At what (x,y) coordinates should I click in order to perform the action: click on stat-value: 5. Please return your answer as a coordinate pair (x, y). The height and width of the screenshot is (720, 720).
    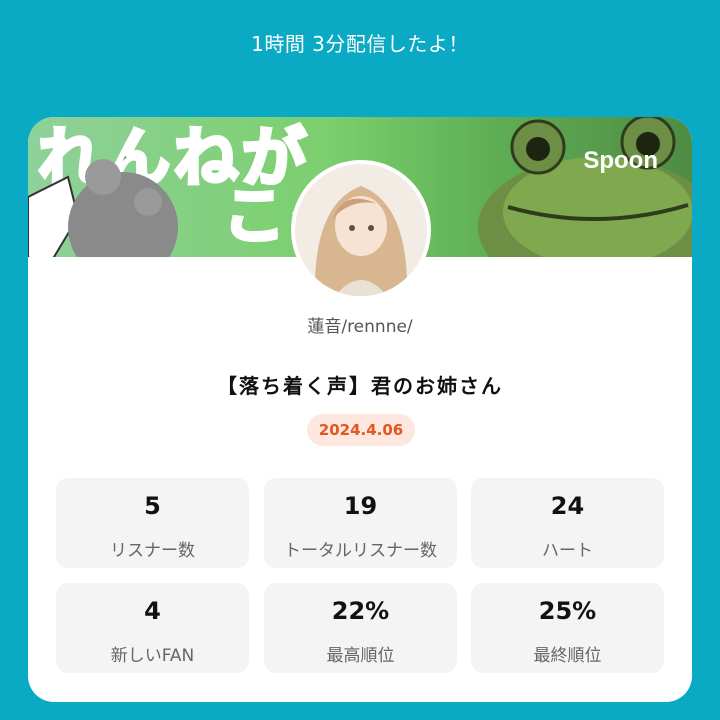
    Looking at the image, I should click on (152, 506).